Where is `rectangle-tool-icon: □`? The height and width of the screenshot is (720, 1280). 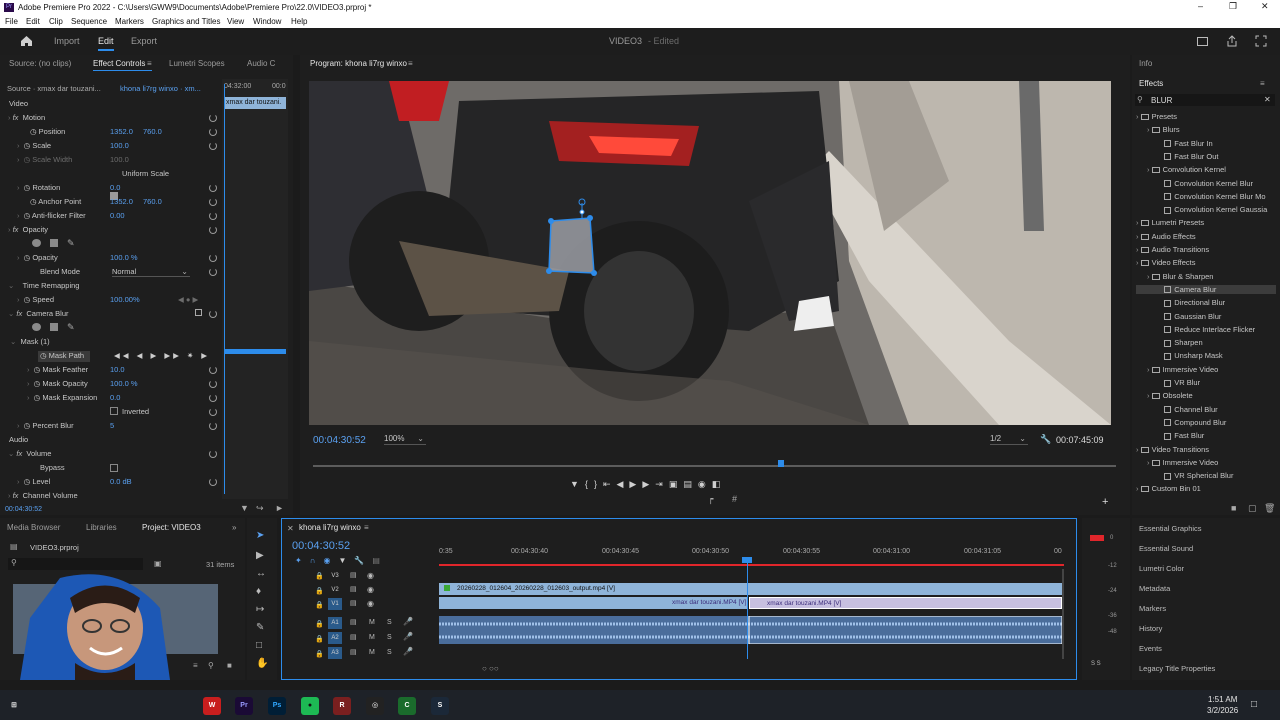
rectangle-tool-icon: □ is located at coordinates (259, 645).